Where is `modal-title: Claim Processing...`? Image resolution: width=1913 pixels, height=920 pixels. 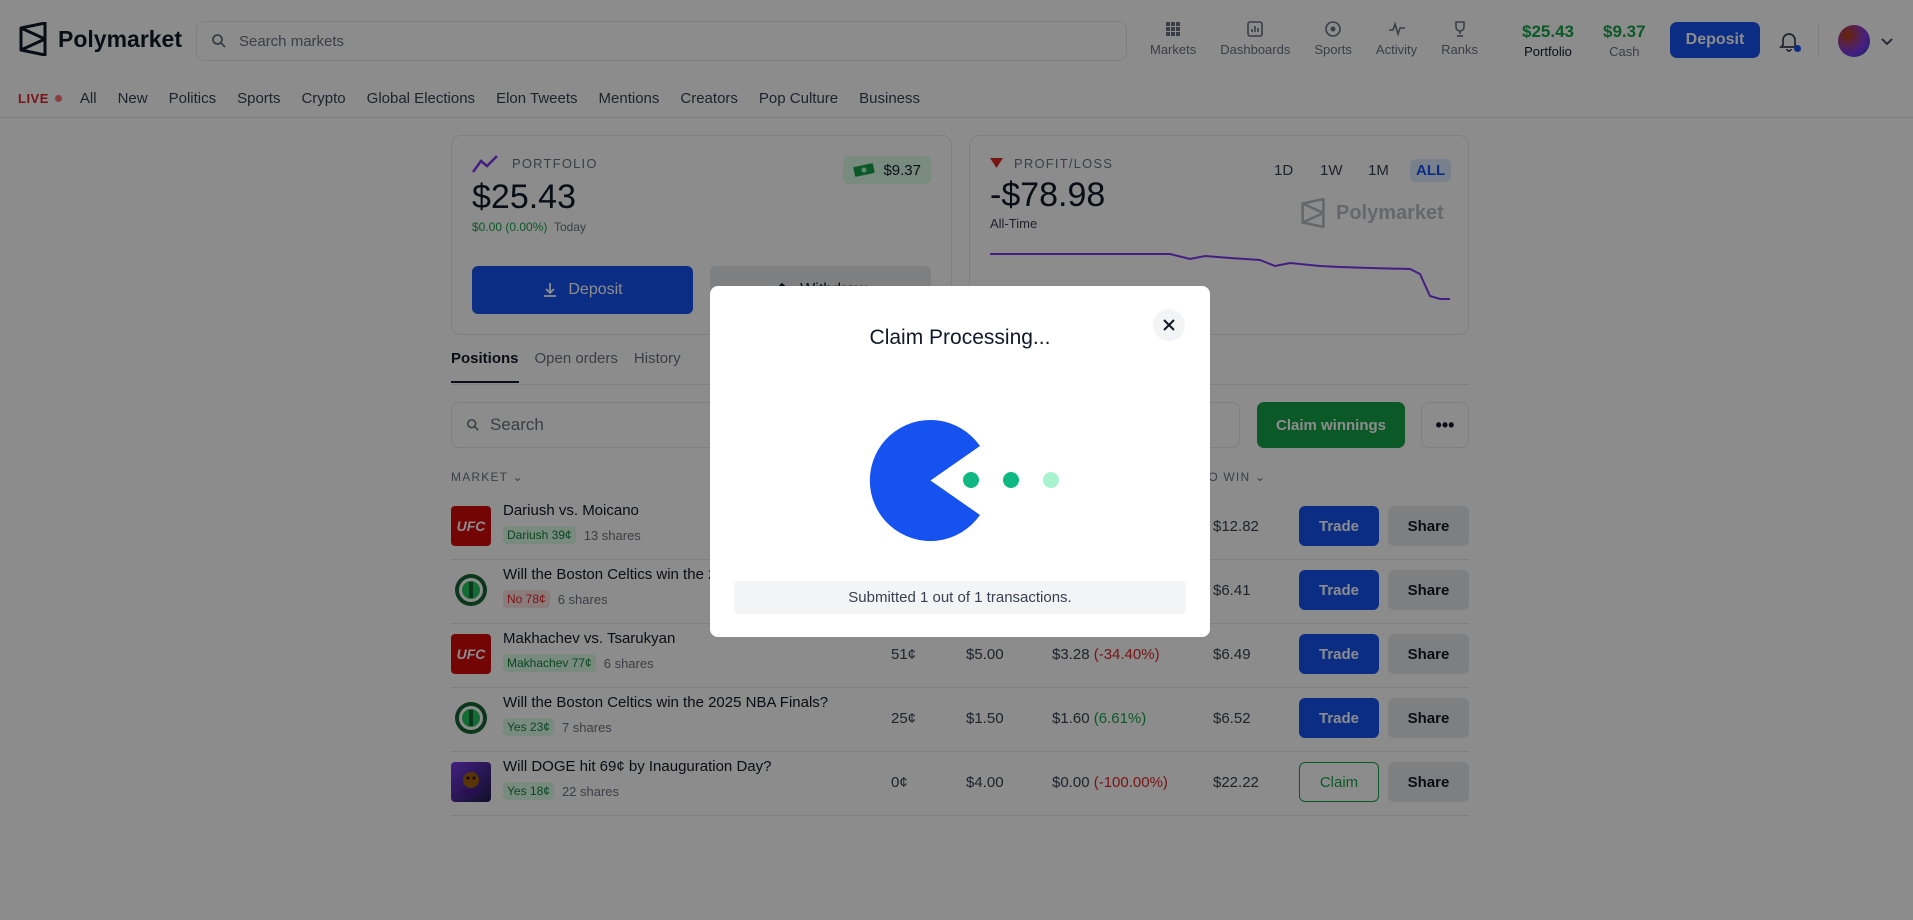 modal-title: Claim Processing... is located at coordinates (960, 337).